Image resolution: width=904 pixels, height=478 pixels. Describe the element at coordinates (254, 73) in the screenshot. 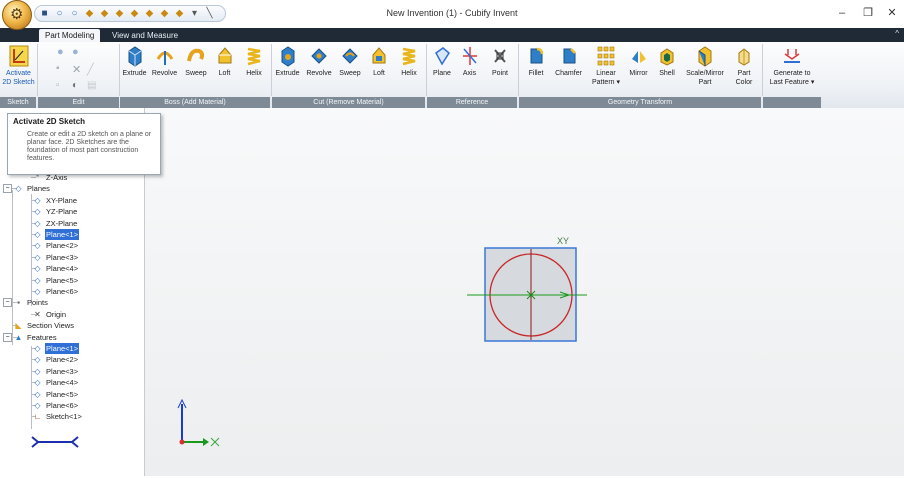

I see `boss-helix-label: Helix` at that location.